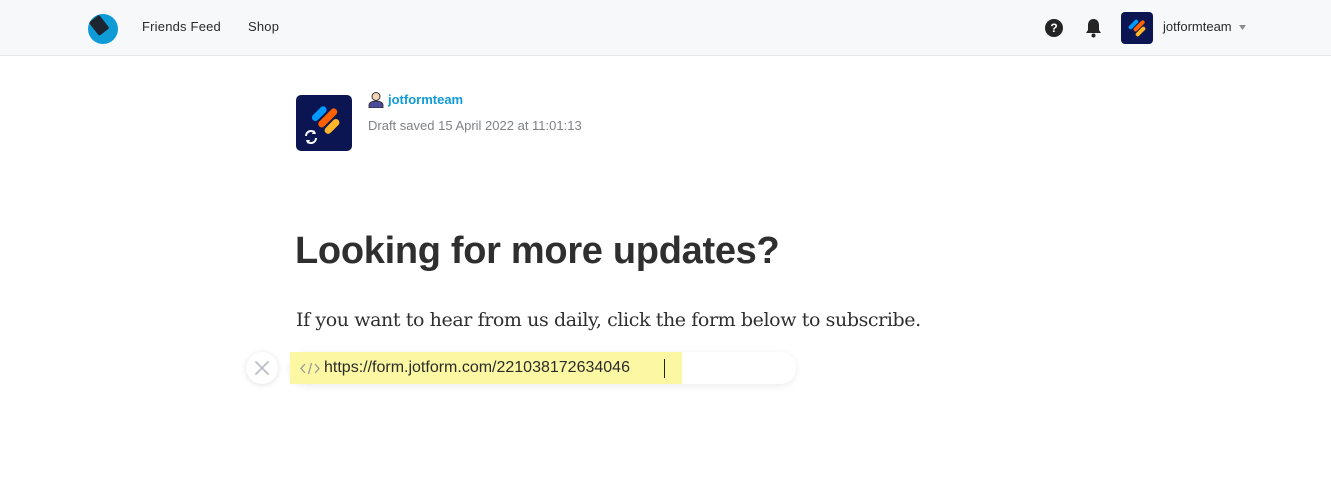 Image resolution: width=1331 pixels, height=479 pixels. What do you see at coordinates (1093, 28) in the screenshot?
I see `bell-icon` at bounding box center [1093, 28].